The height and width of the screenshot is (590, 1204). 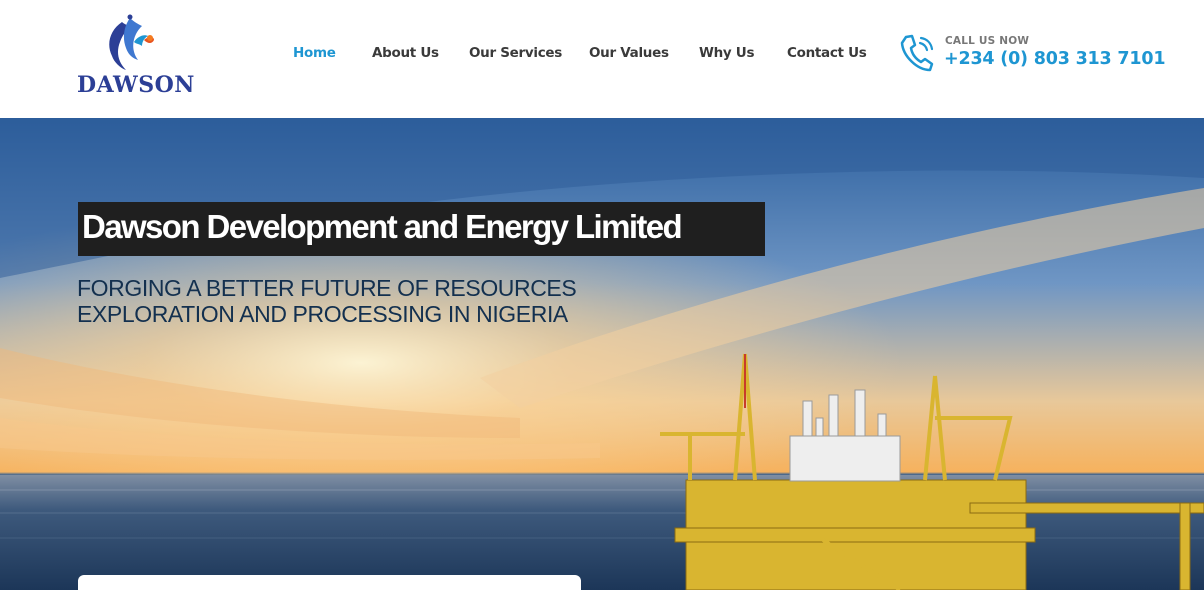 I want to click on dawson-logo: DAWSON, so click(x=135, y=57).